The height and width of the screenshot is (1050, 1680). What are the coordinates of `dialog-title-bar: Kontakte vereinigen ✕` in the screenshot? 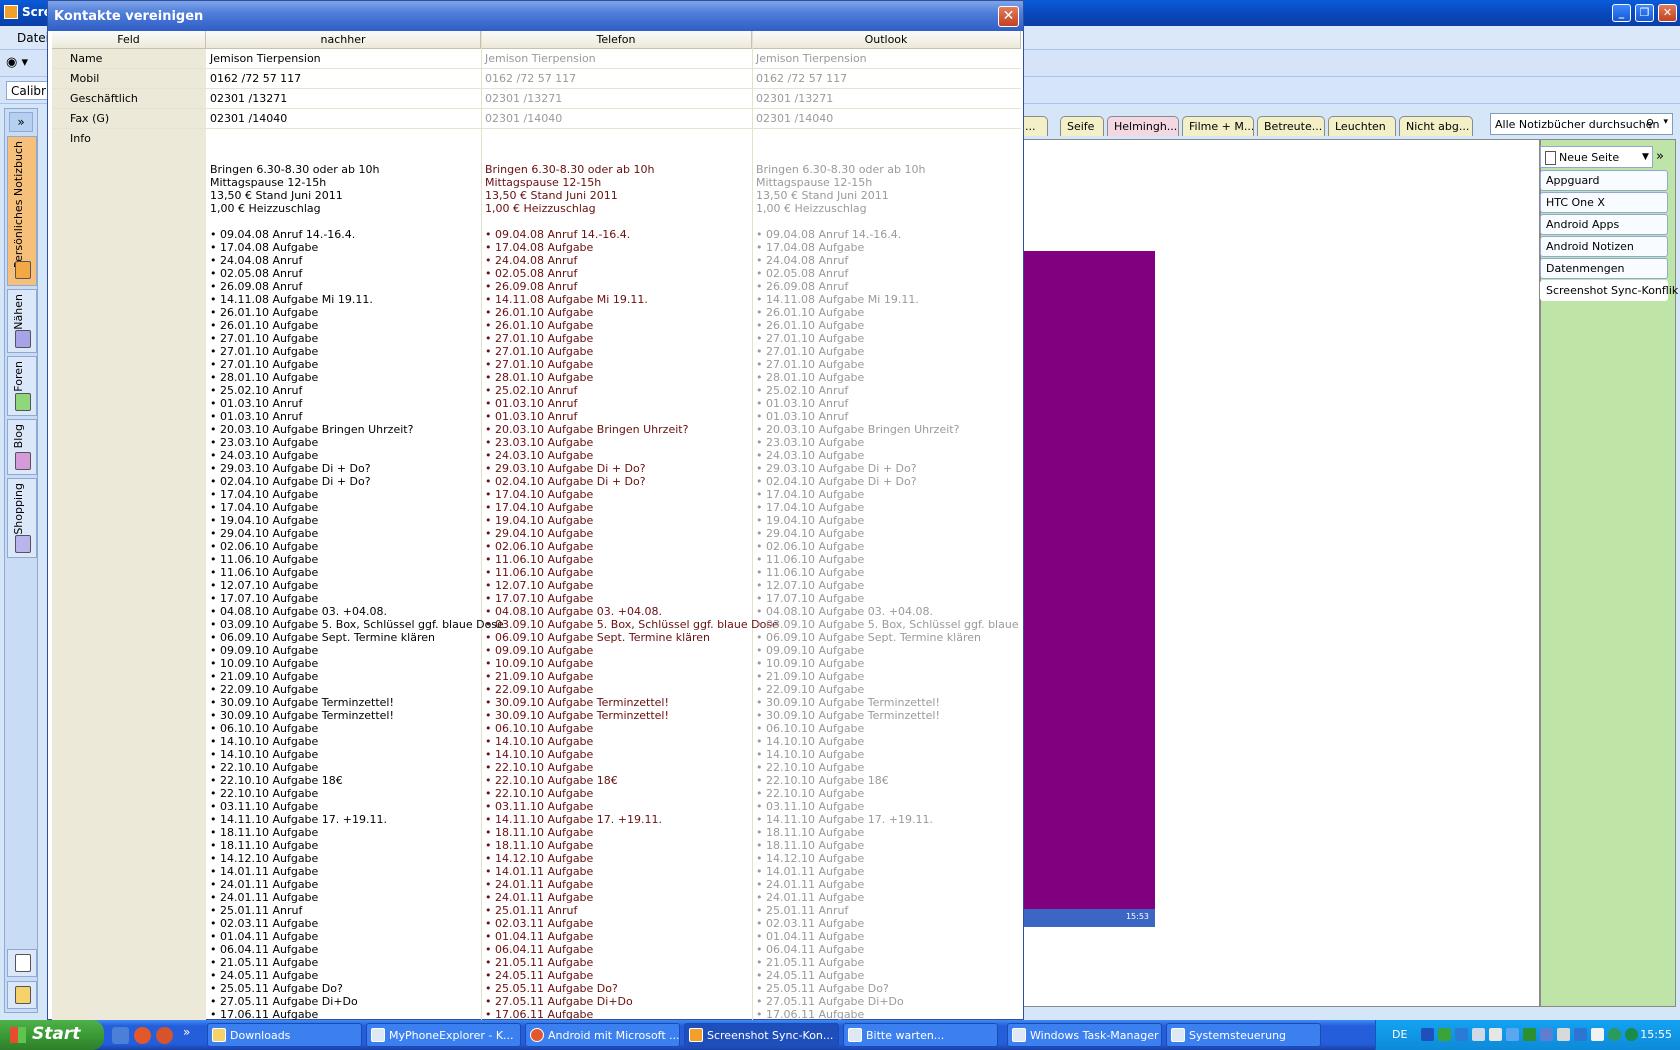 It's located at (535, 16).